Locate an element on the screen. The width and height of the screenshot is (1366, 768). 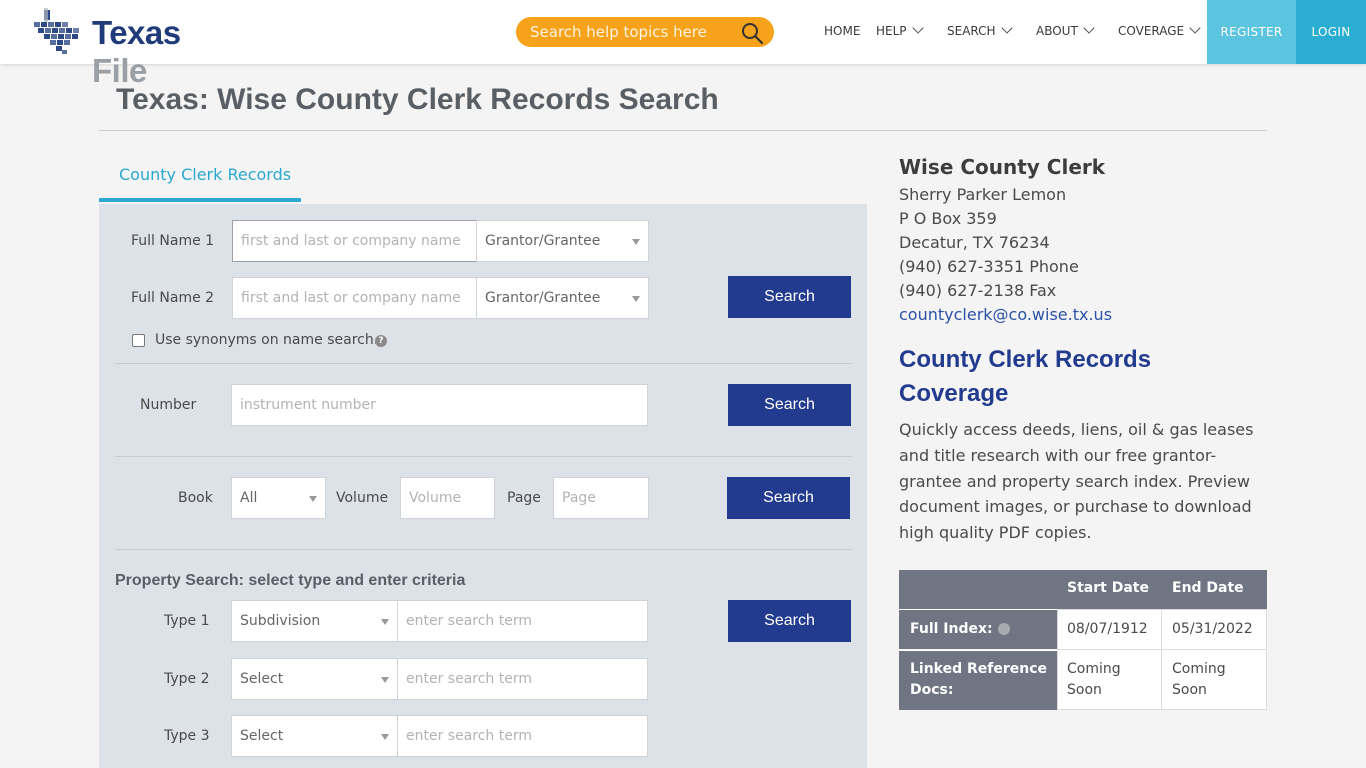
login-button: LOGIN is located at coordinates (1331, 32).